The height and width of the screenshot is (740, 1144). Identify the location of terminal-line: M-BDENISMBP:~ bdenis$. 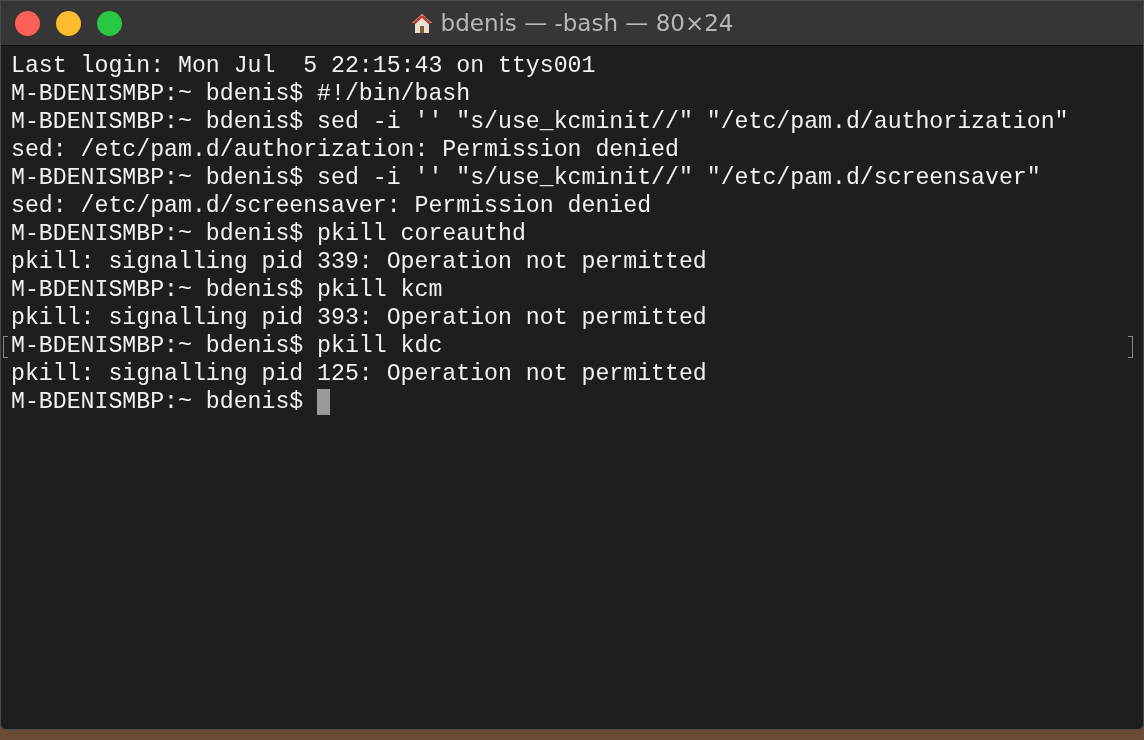
(157, 402).